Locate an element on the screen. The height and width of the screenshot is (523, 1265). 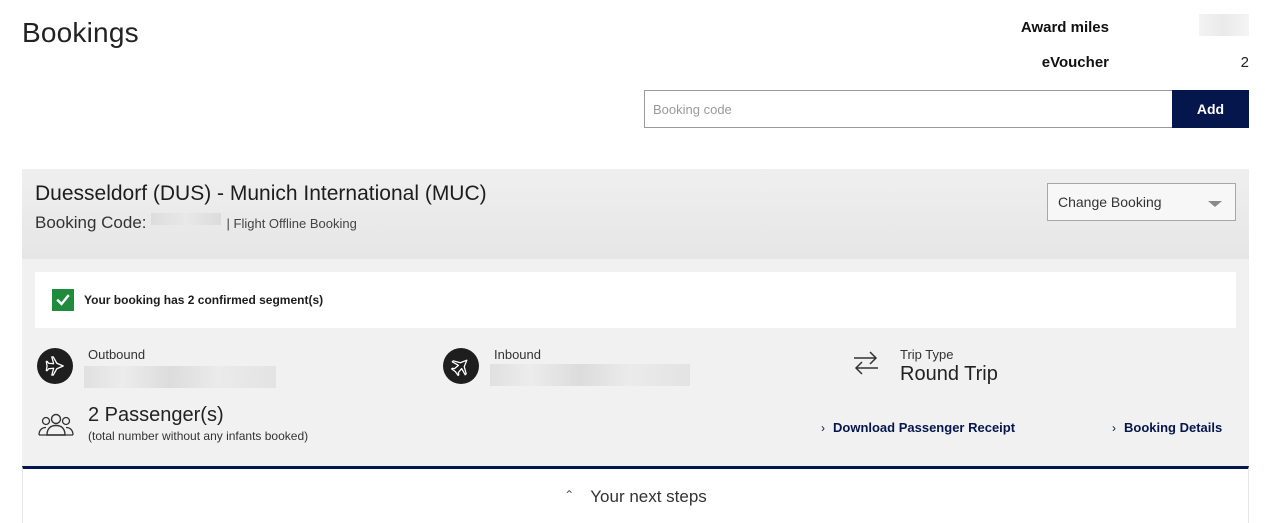
masked-inbound-details is located at coordinates (590, 375).